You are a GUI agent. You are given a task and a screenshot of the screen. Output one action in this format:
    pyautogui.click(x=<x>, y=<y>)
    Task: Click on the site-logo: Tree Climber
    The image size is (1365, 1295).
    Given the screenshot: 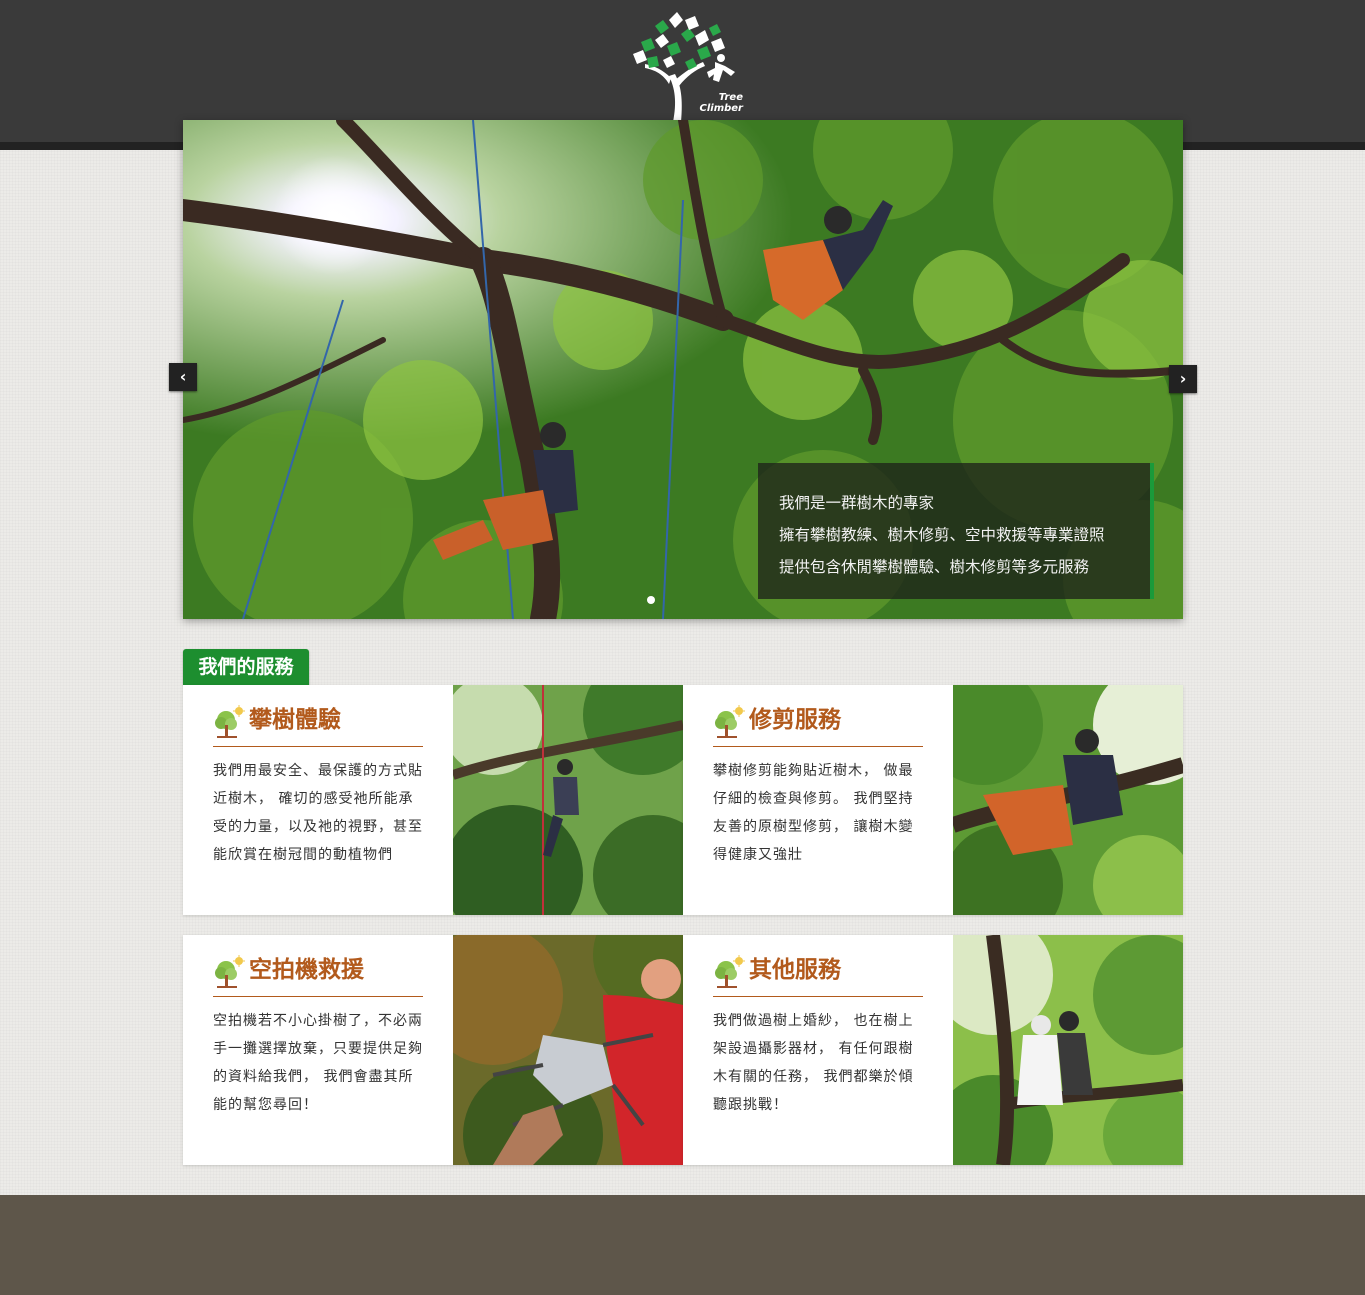 What is the action you would take?
    pyautogui.click(x=684, y=64)
    